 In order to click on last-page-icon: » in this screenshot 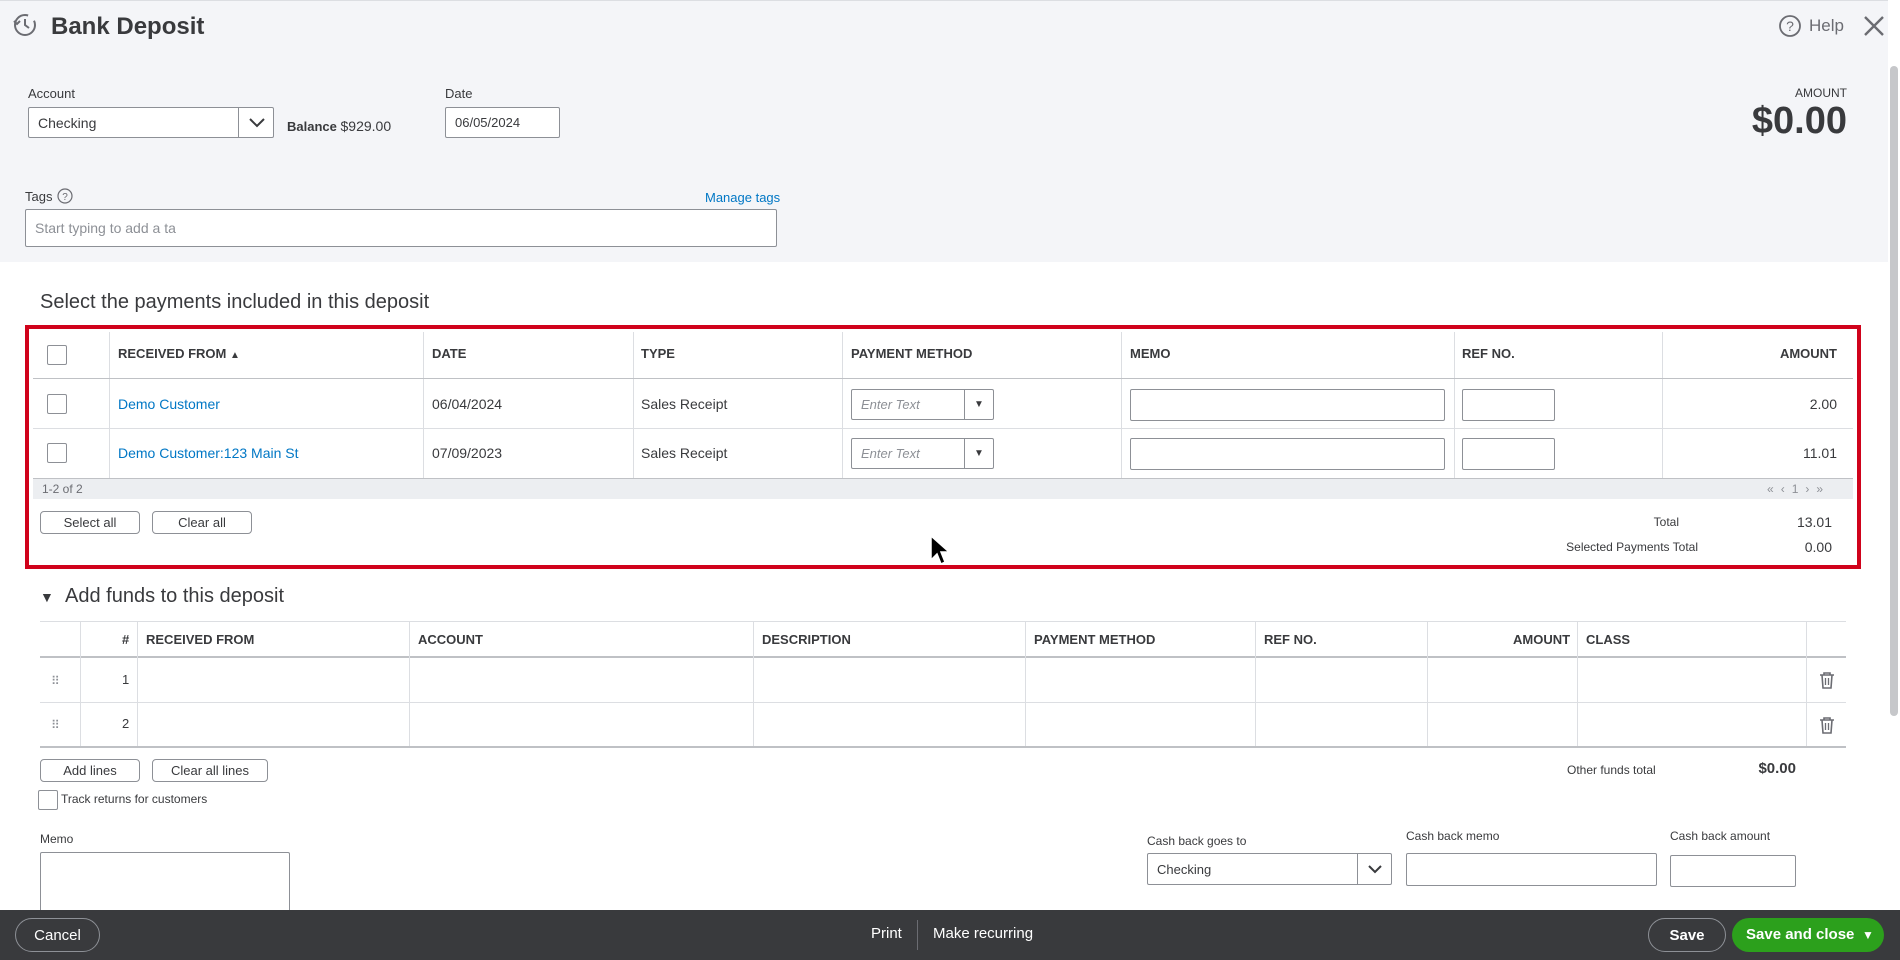, I will do `click(1819, 489)`.